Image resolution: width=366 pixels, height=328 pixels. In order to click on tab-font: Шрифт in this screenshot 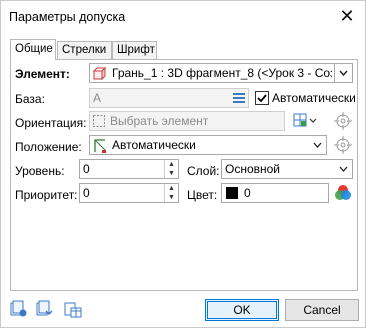, I will do `click(134, 50)`.